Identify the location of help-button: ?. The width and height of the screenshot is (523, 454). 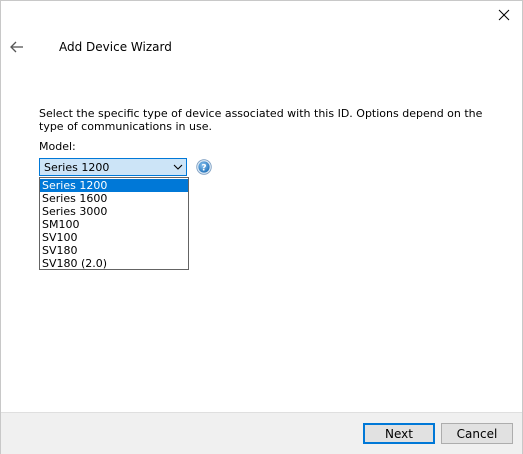
(204, 167).